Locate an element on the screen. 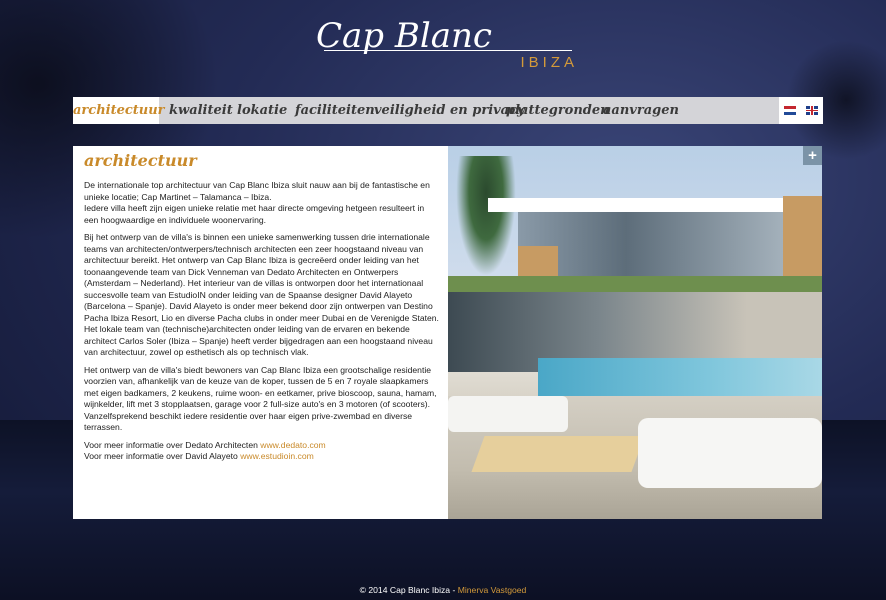  logo-underline is located at coordinates (448, 50).